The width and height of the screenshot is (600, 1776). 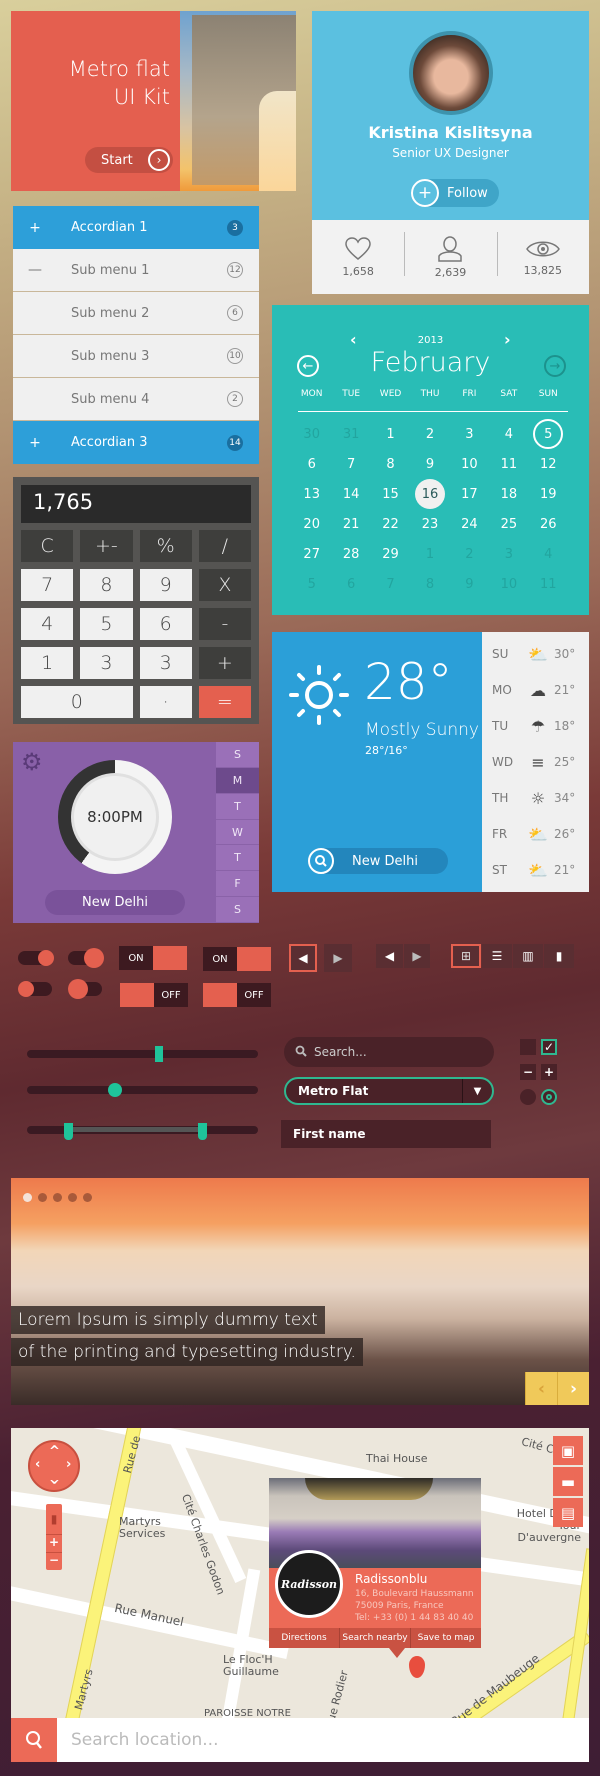 I want to click on prev-button: ◀, so click(x=303, y=958).